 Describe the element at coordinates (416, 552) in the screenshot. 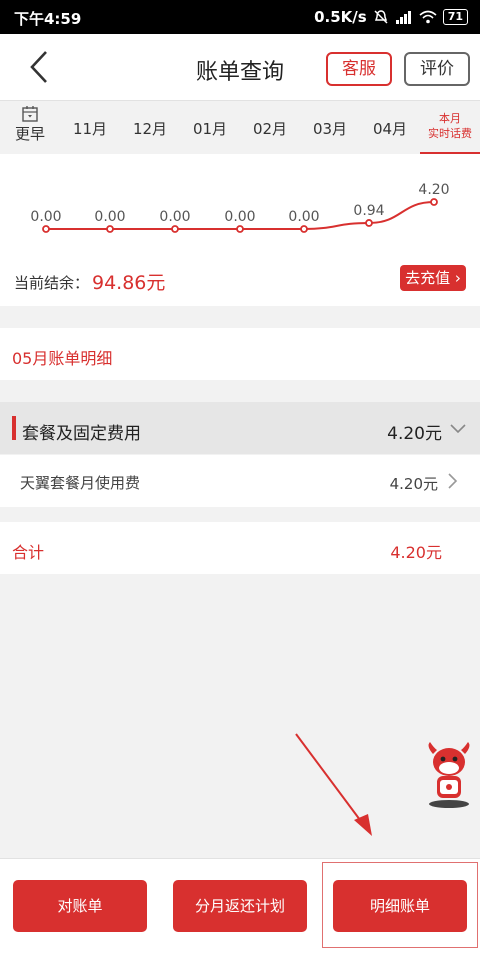

I see `total-amount: 4.20元` at that location.